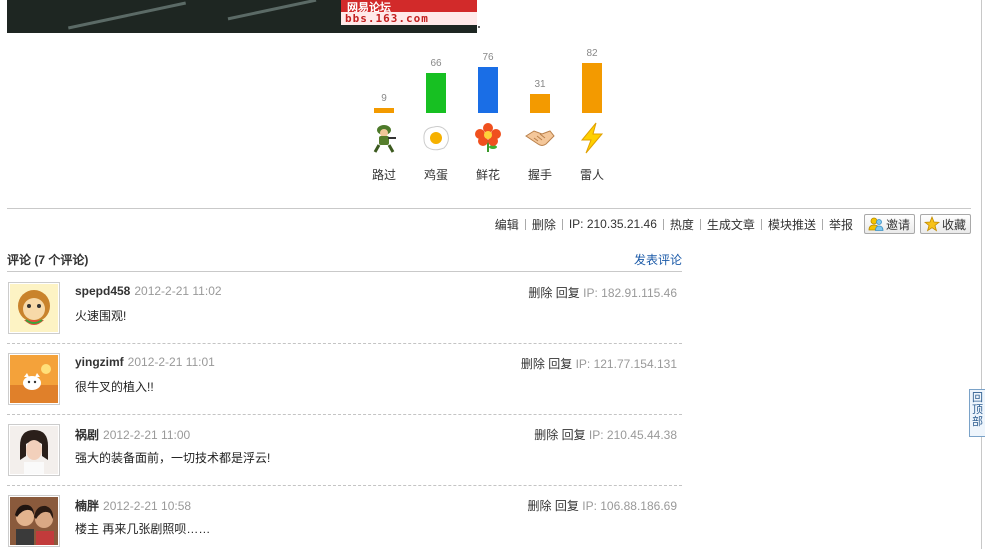 The image size is (985, 549). Describe the element at coordinates (540, 174) in the screenshot. I see `vote-label: 握手` at that location.